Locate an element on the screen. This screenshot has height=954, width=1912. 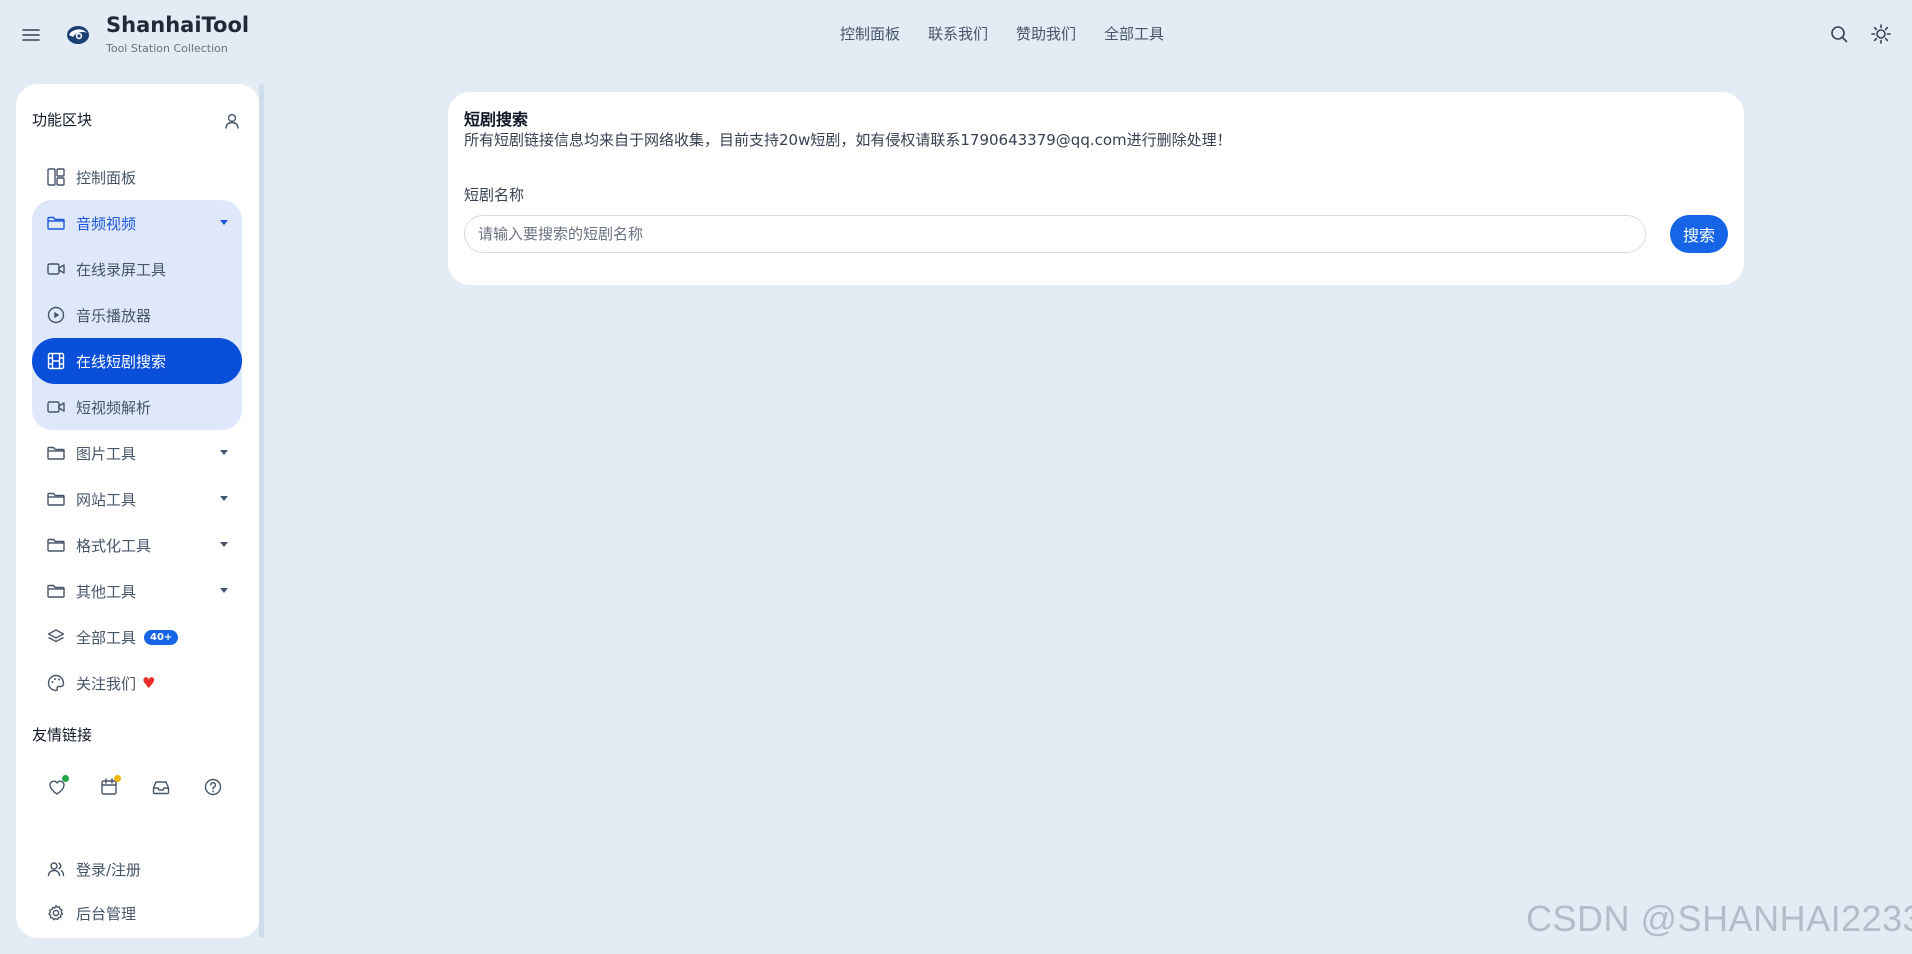
sidebar-item-audio-video: 音频视频 is located at coordinates (137, 223).